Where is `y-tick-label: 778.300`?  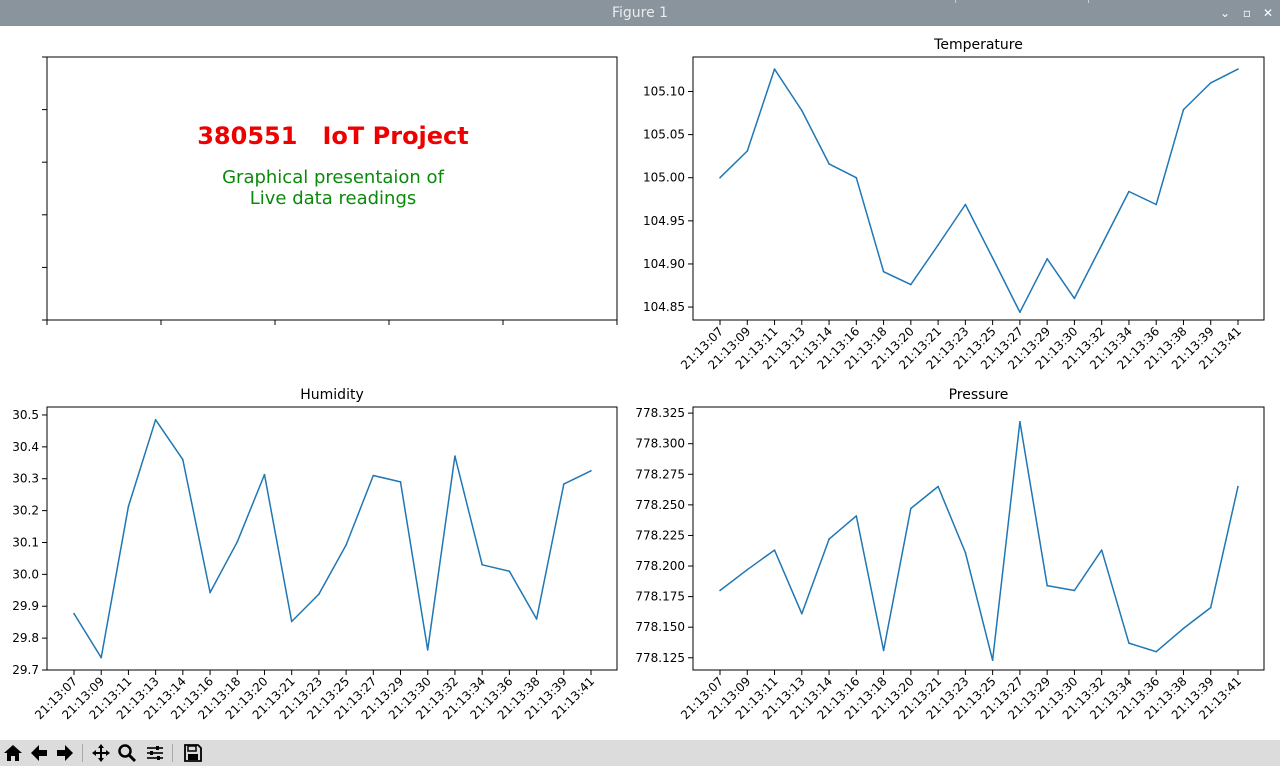 y-tick-label: 778.300 is located at coordinates (660, 444).